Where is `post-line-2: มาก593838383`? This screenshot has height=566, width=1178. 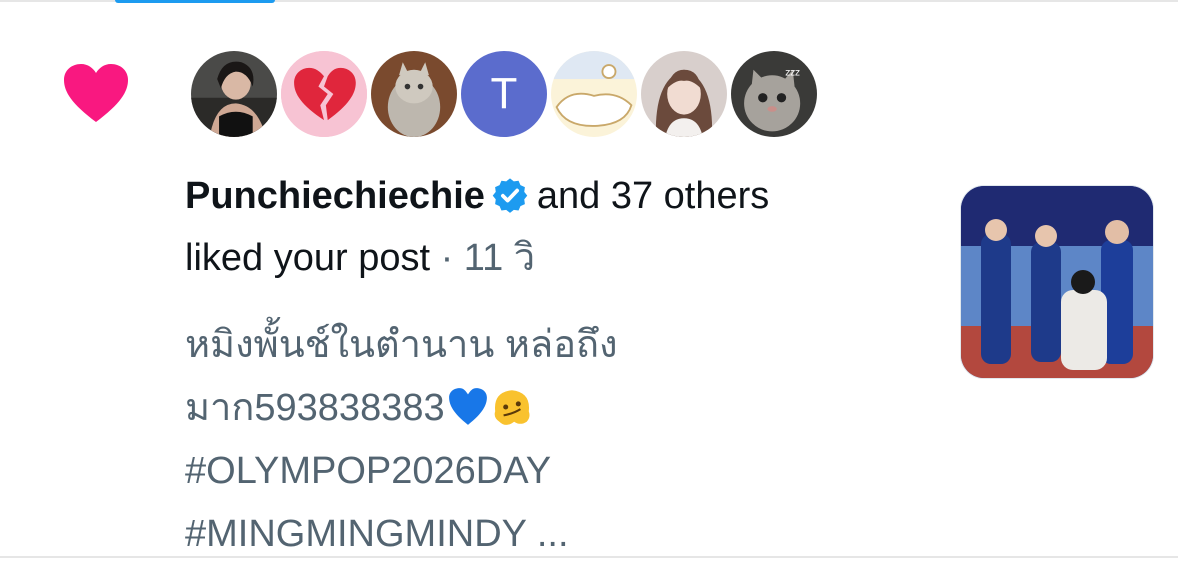 post-line-2: มาก593838383 is located at coordinates (545, 408).